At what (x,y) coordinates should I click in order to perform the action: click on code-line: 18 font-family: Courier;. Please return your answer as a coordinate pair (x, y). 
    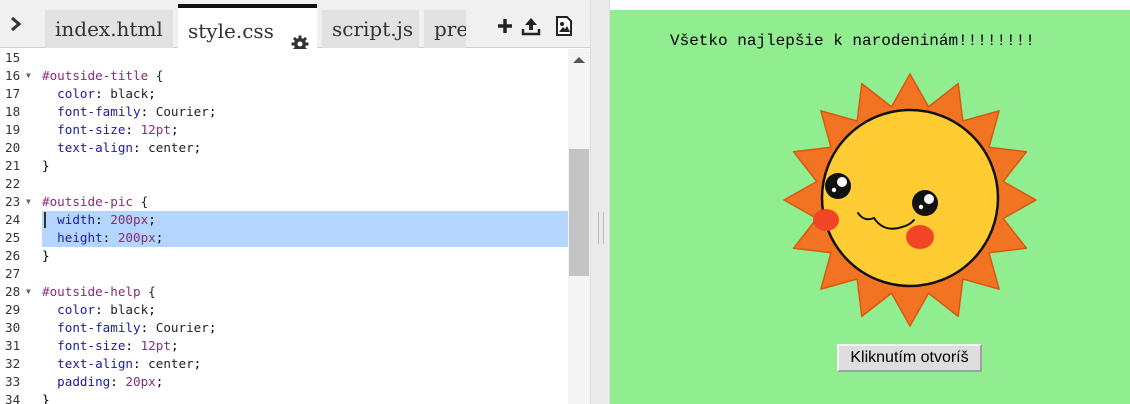
    Looking at the image, I should click on (284, 112).